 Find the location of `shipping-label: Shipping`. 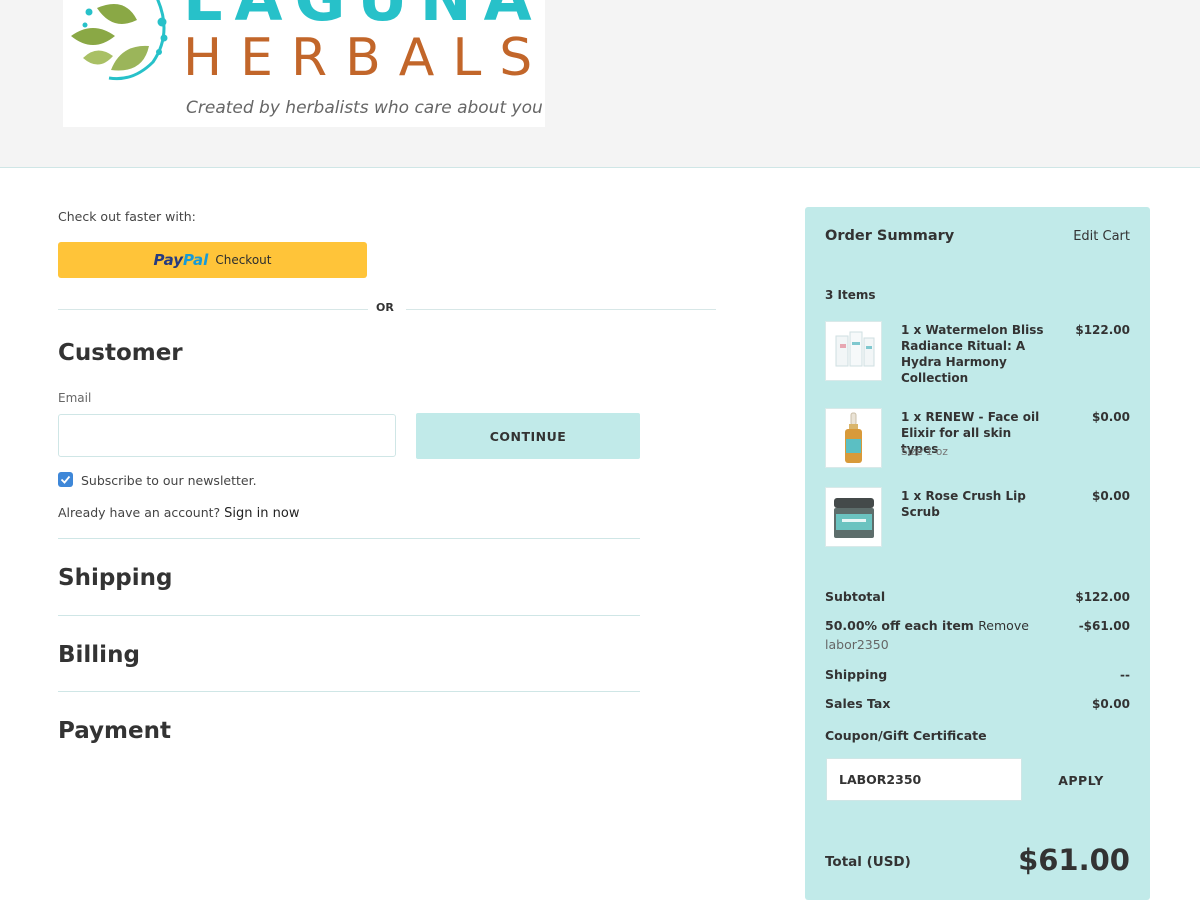

shipping-label: Shipping is located at coordinates (856, 674).